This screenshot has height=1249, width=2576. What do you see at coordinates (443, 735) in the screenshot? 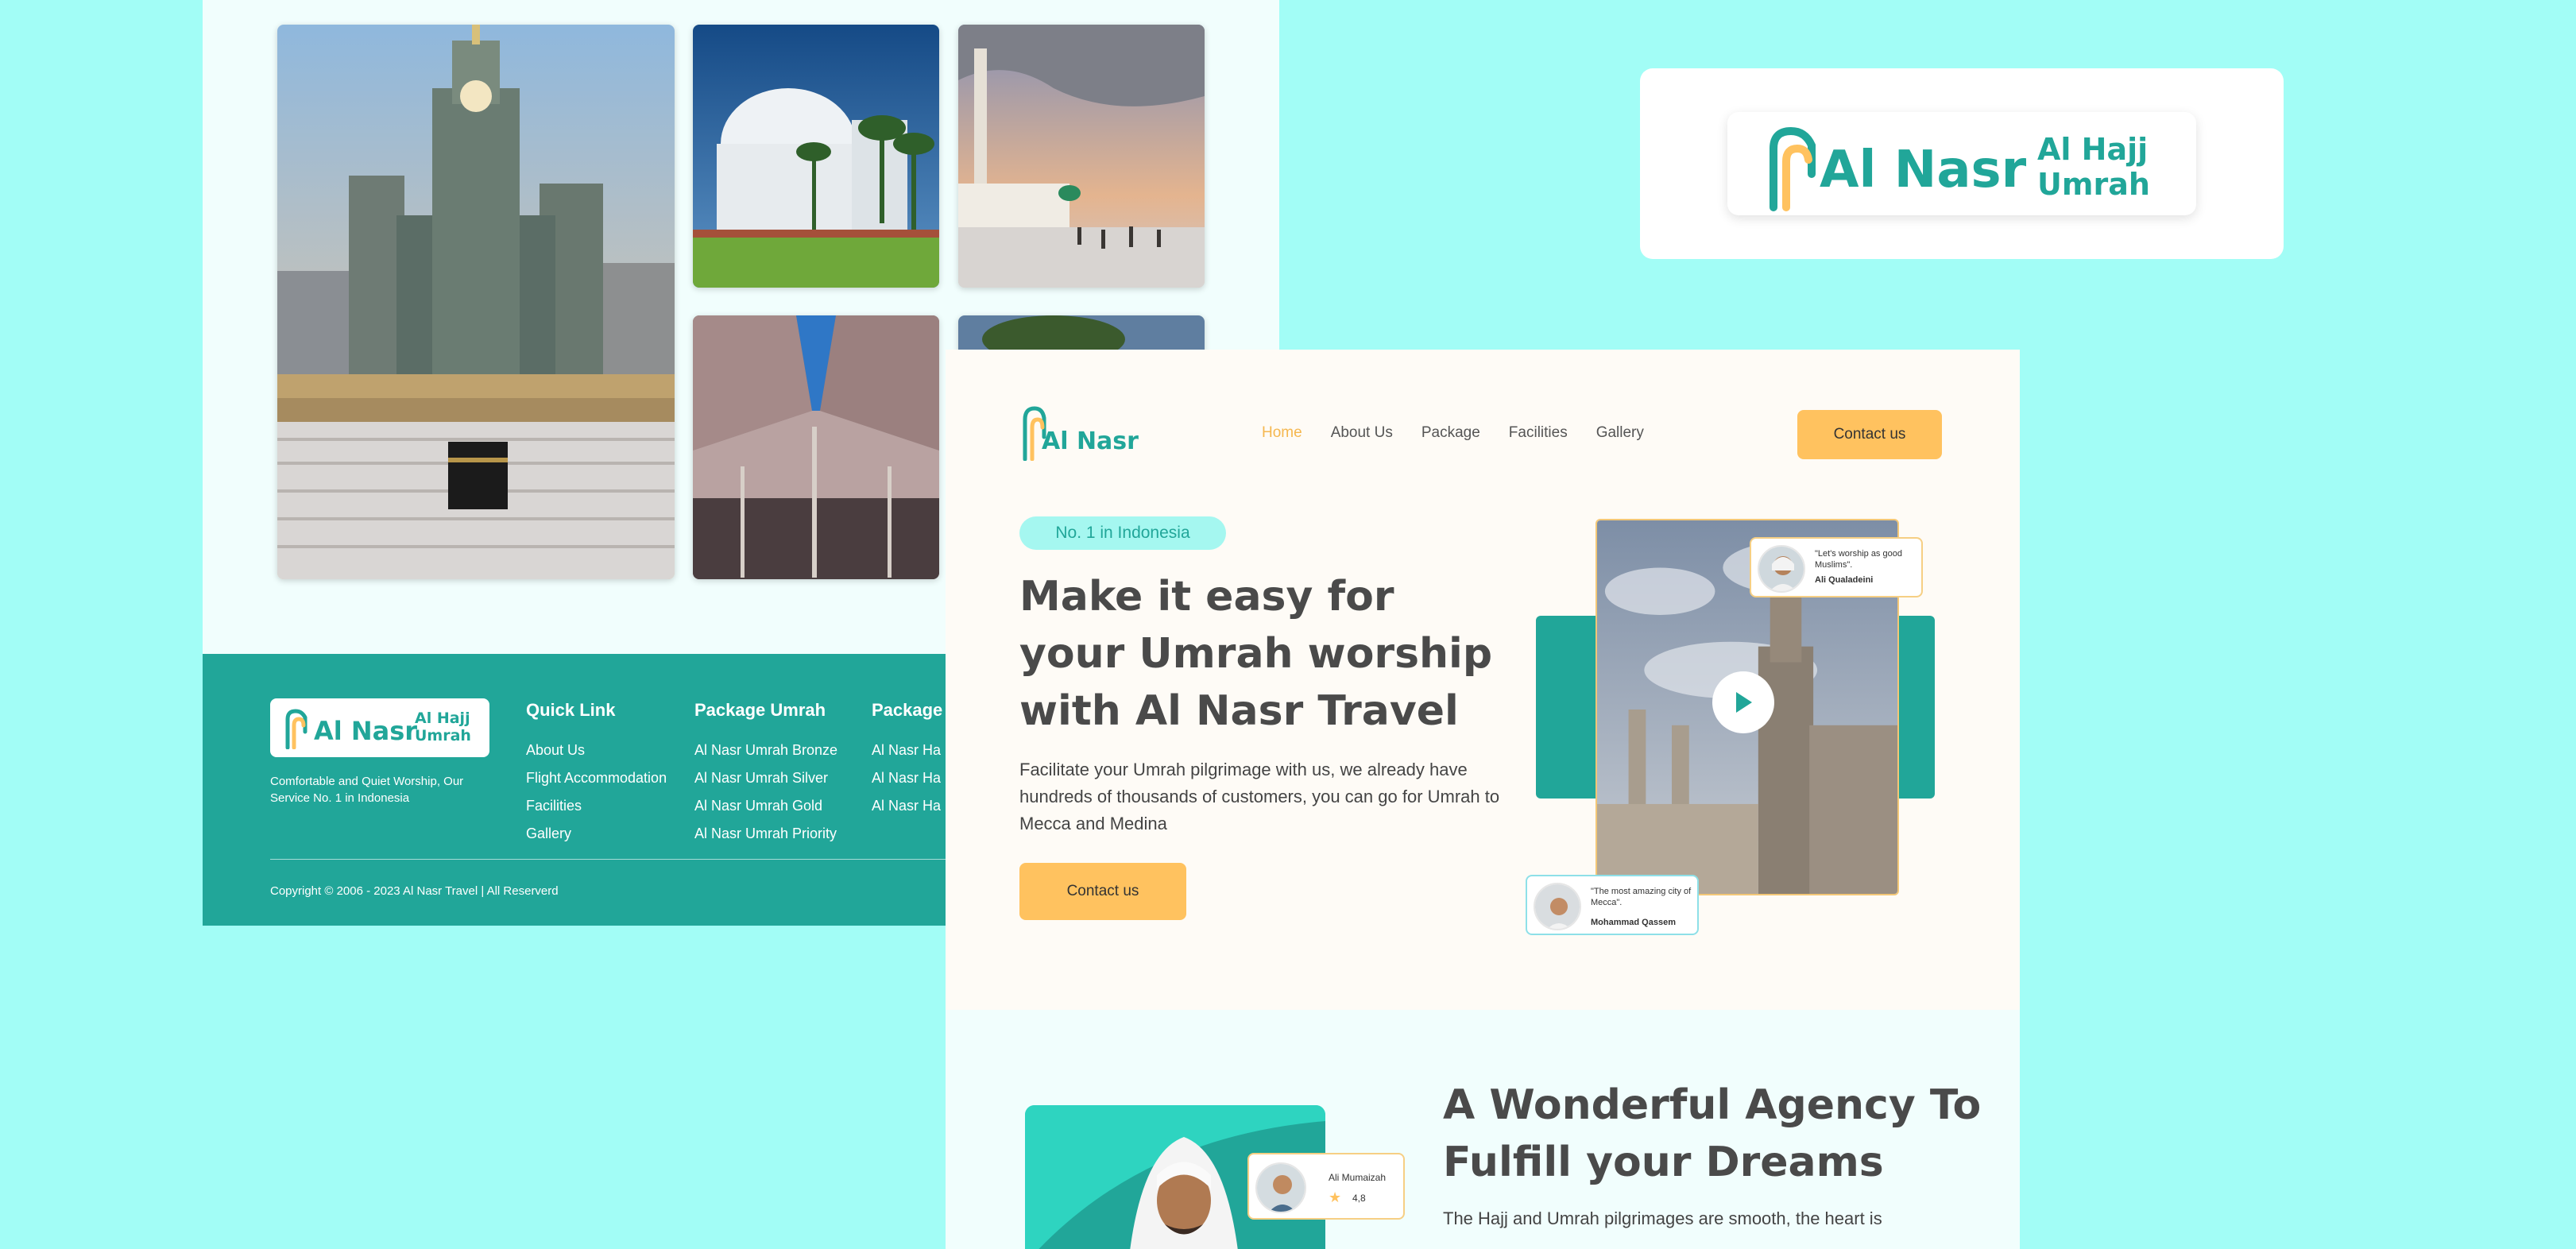
I see `footer-brand-sub-line2: Umrah` at bounding box center [443, 735].